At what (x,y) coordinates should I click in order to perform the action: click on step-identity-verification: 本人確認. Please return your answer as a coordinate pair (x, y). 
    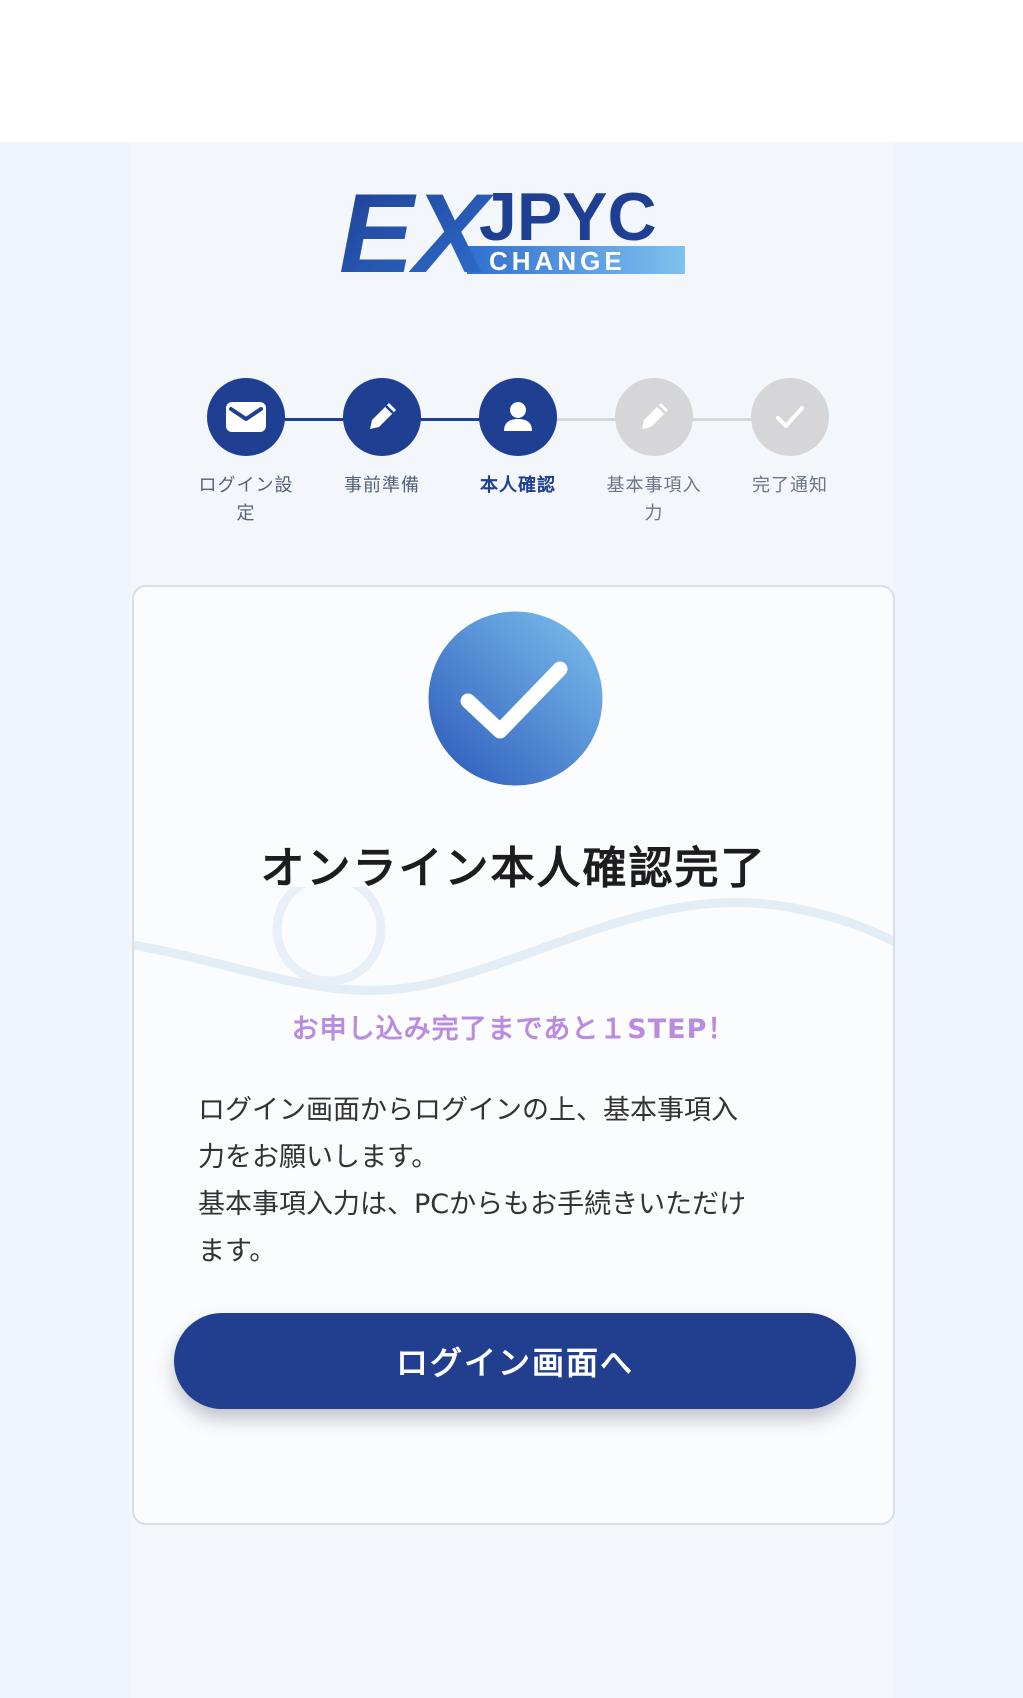
    Looking at the image, I should click on (518, 439).